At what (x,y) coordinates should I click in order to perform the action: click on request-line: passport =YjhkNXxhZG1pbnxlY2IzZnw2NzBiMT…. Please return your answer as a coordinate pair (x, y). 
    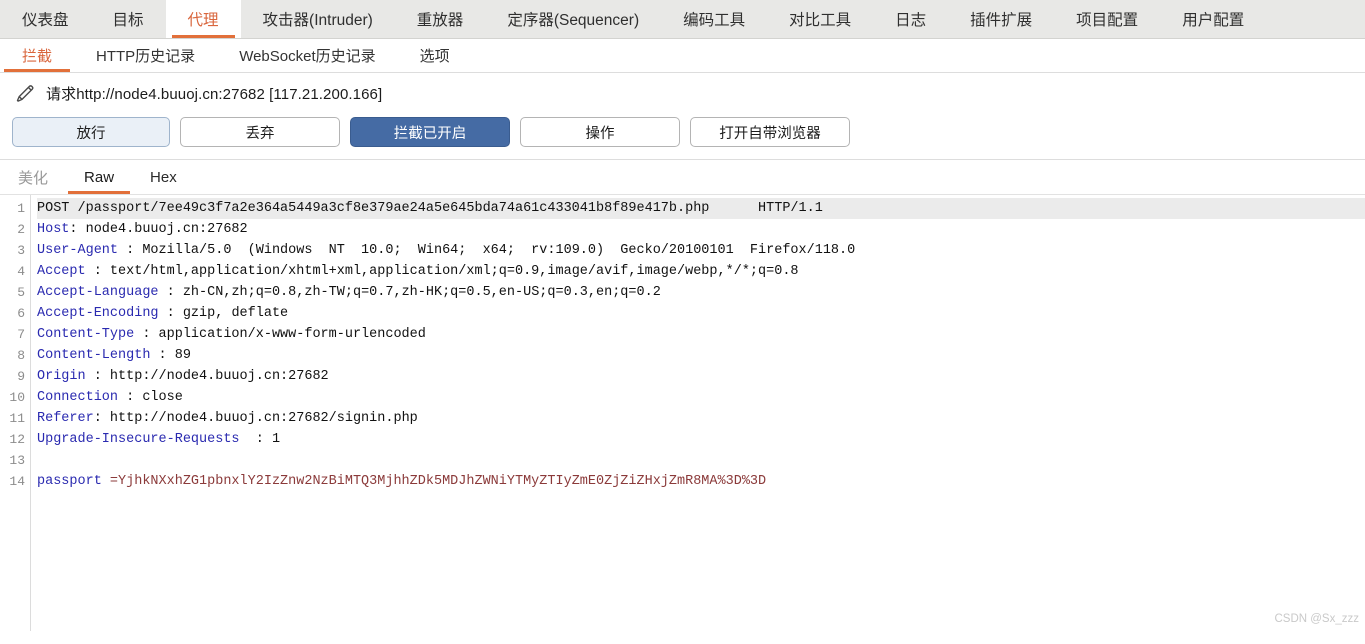
    Looking at the image, I should click on (701, 481).